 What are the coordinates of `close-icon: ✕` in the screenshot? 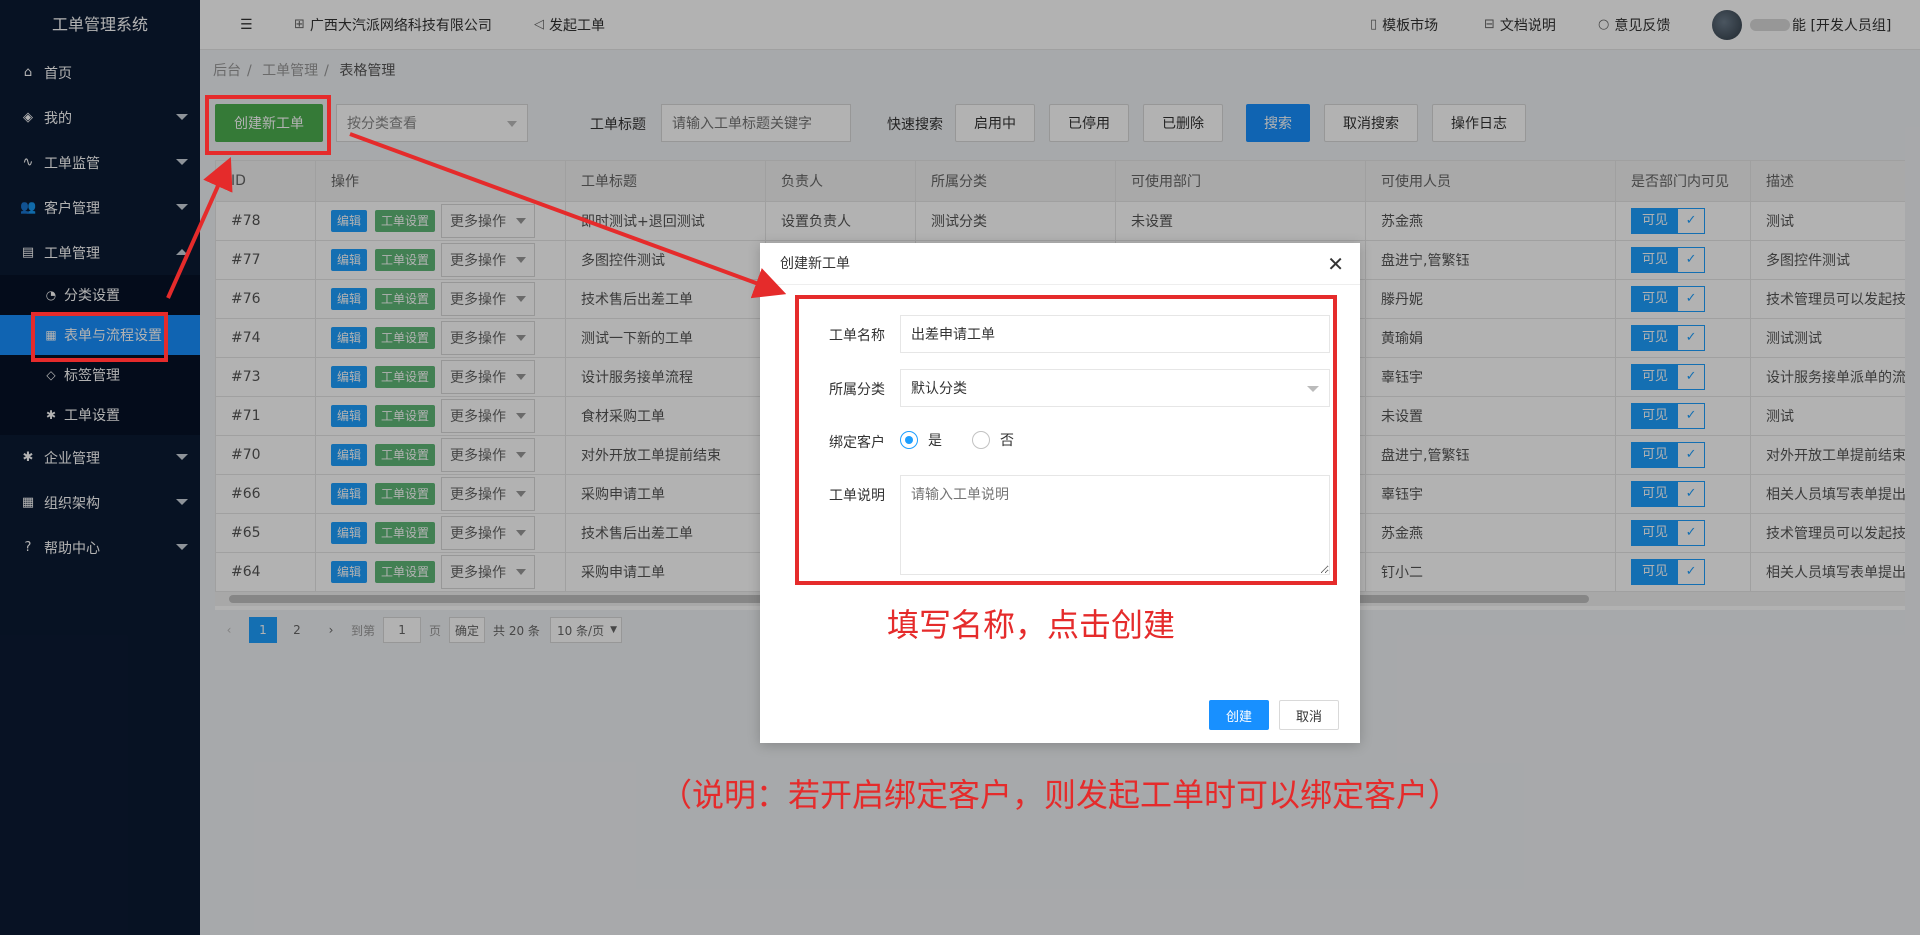 It's located at (1335, 264).